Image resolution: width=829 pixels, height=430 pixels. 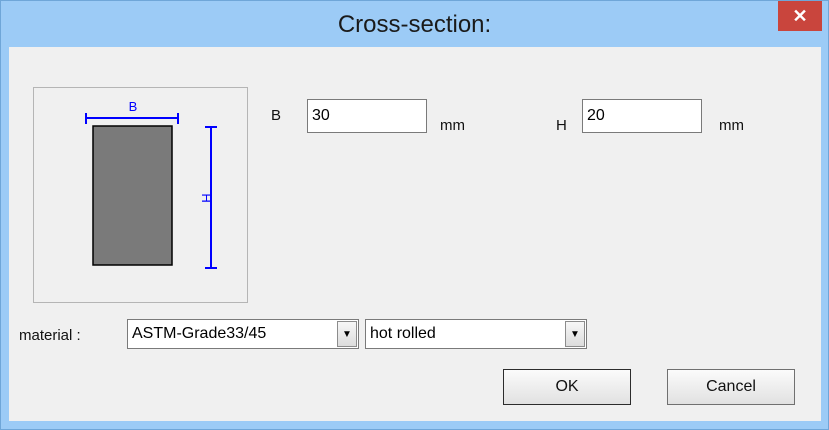 I want to click on b-dimension-label: B, so click(x=133, y=106).